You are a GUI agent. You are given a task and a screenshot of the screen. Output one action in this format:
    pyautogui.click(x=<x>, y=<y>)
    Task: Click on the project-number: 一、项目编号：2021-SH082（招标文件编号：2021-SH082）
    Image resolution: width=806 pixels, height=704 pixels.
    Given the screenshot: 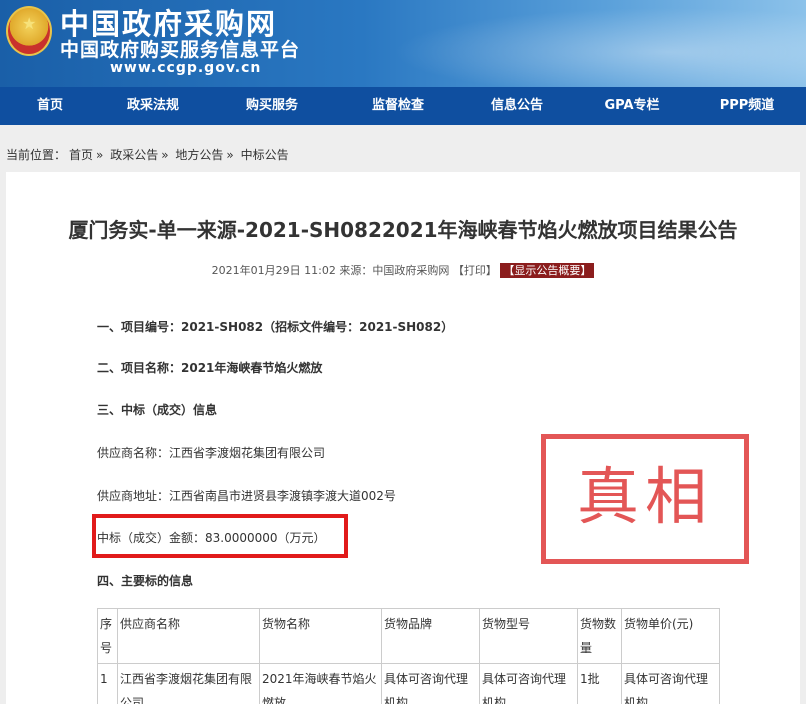 What is the action you would take?
    pyautogui.click(x=275, y=327)
    